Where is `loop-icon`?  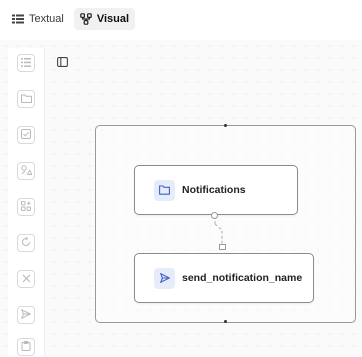
loop-icon is located at coordinates (26, 243).